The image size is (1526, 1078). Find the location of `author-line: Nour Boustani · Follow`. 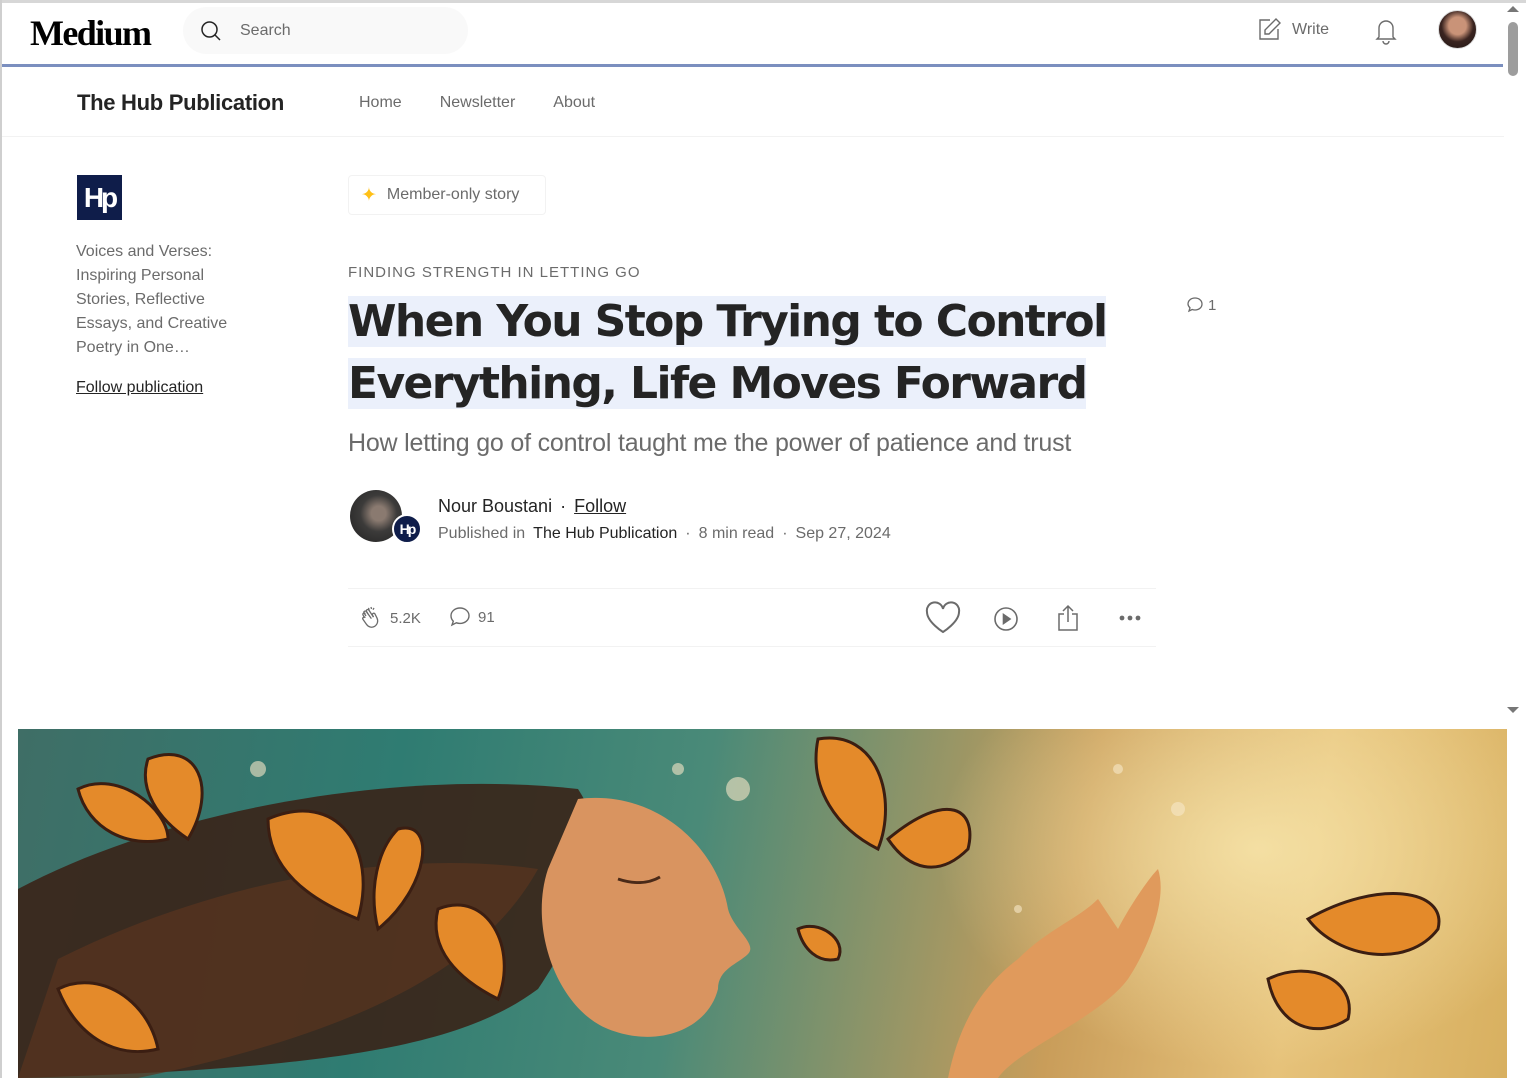

author-line: Nour Boustani · Follow is located at coordinates (532, 506).